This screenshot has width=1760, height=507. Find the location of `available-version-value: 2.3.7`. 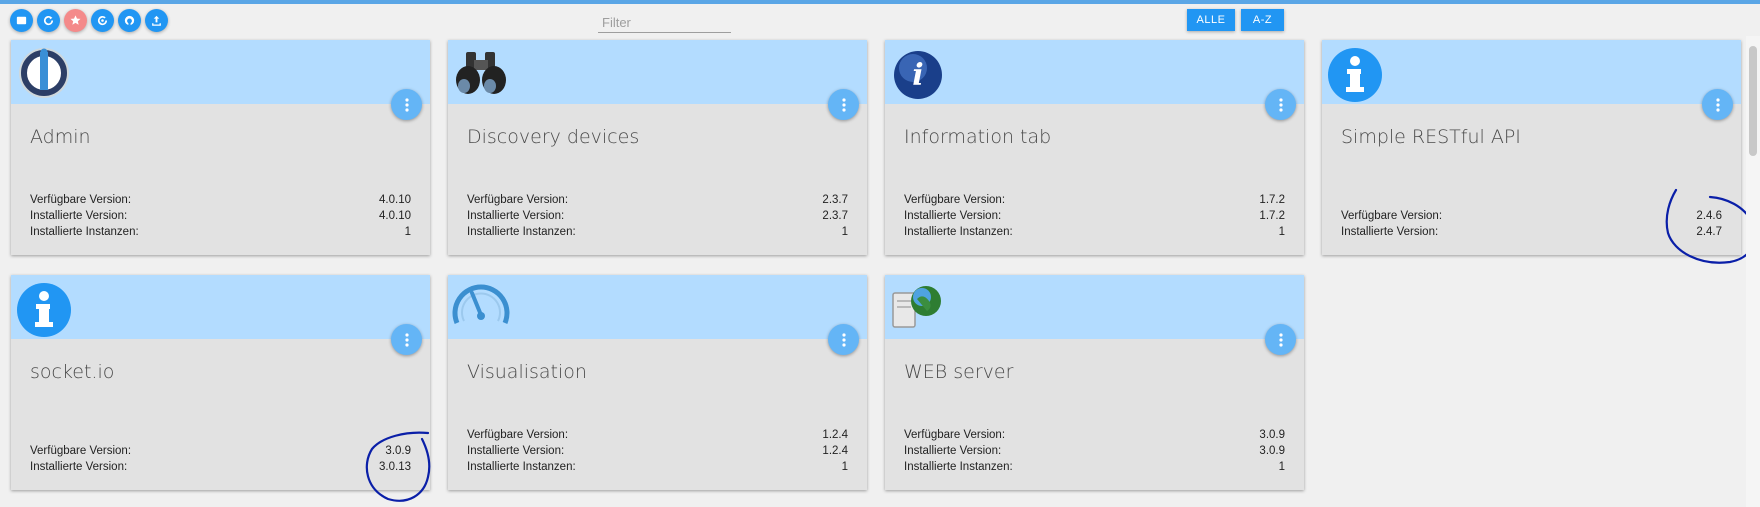

available-version-value: 2.3.7 is located at coordinates (835, 200).